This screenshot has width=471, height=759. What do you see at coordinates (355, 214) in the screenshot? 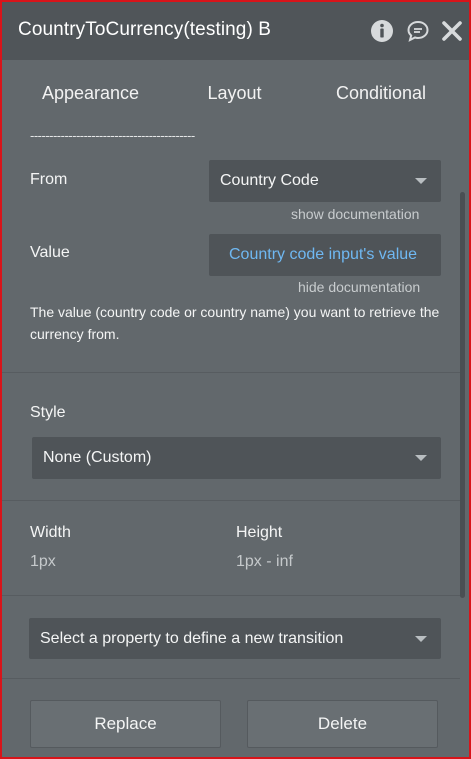
I see `show-documentation-link: show documentation` at bounding box center [355, 214].